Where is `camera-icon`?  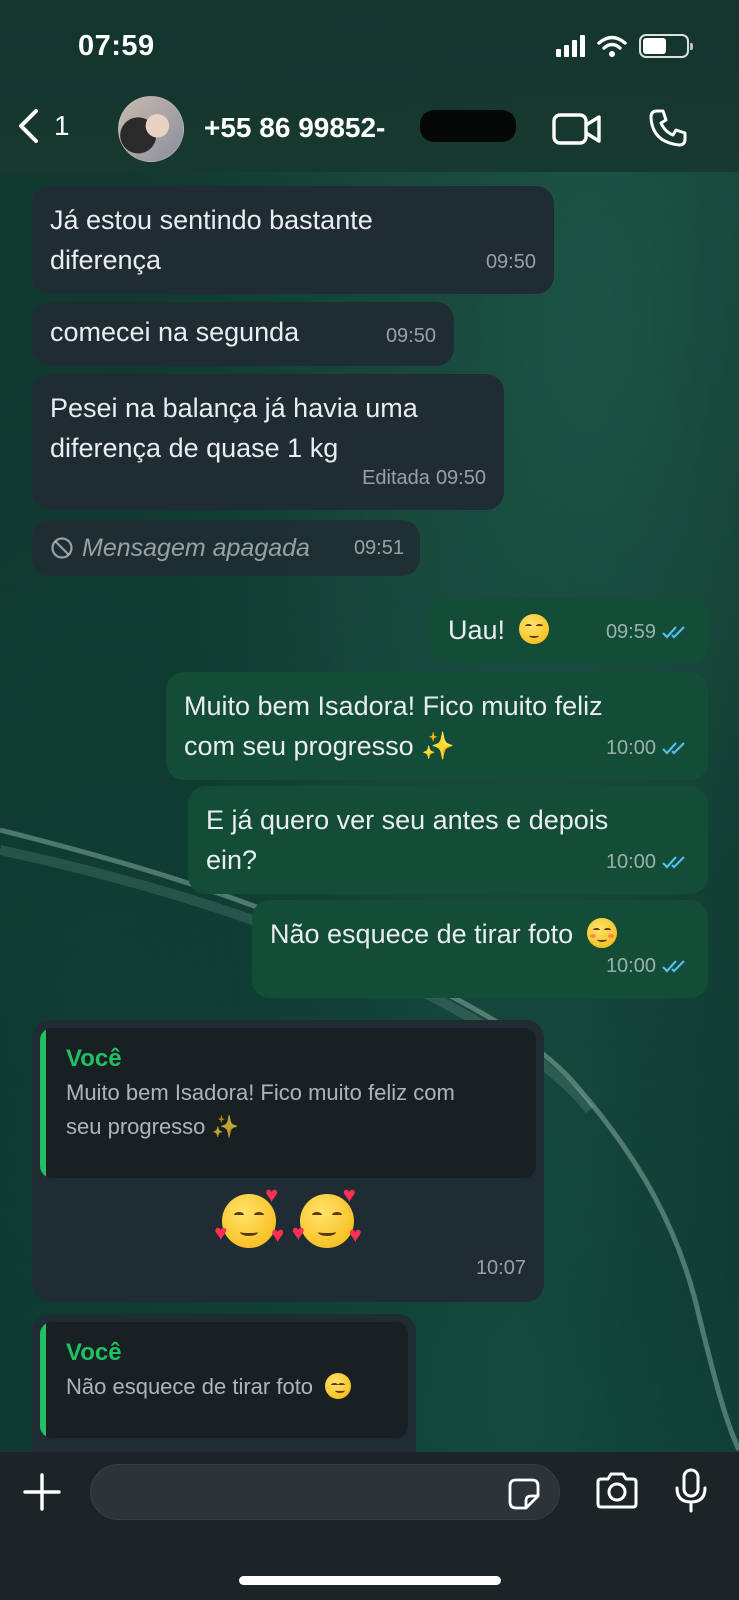 camera-icon is located at coordinates (617, 1491).